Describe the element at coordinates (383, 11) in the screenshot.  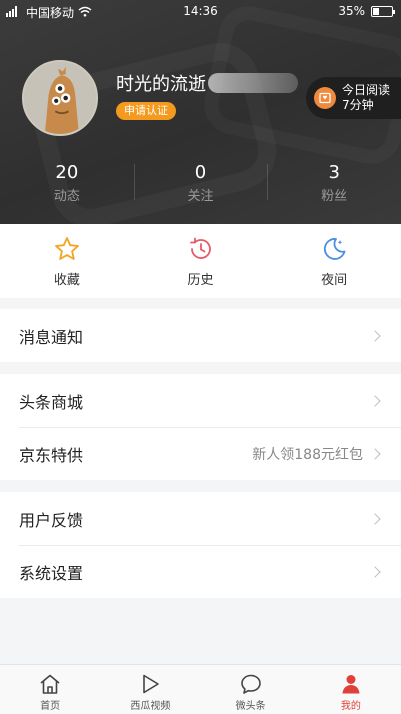
I see `battery-icon` at that location.